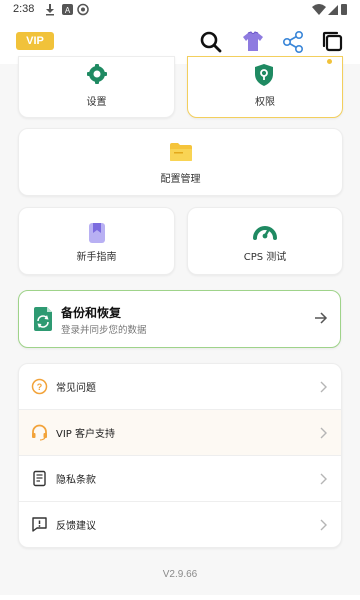  I want to click on menu-item-label: VIP 客户支持, so click(85, 434).